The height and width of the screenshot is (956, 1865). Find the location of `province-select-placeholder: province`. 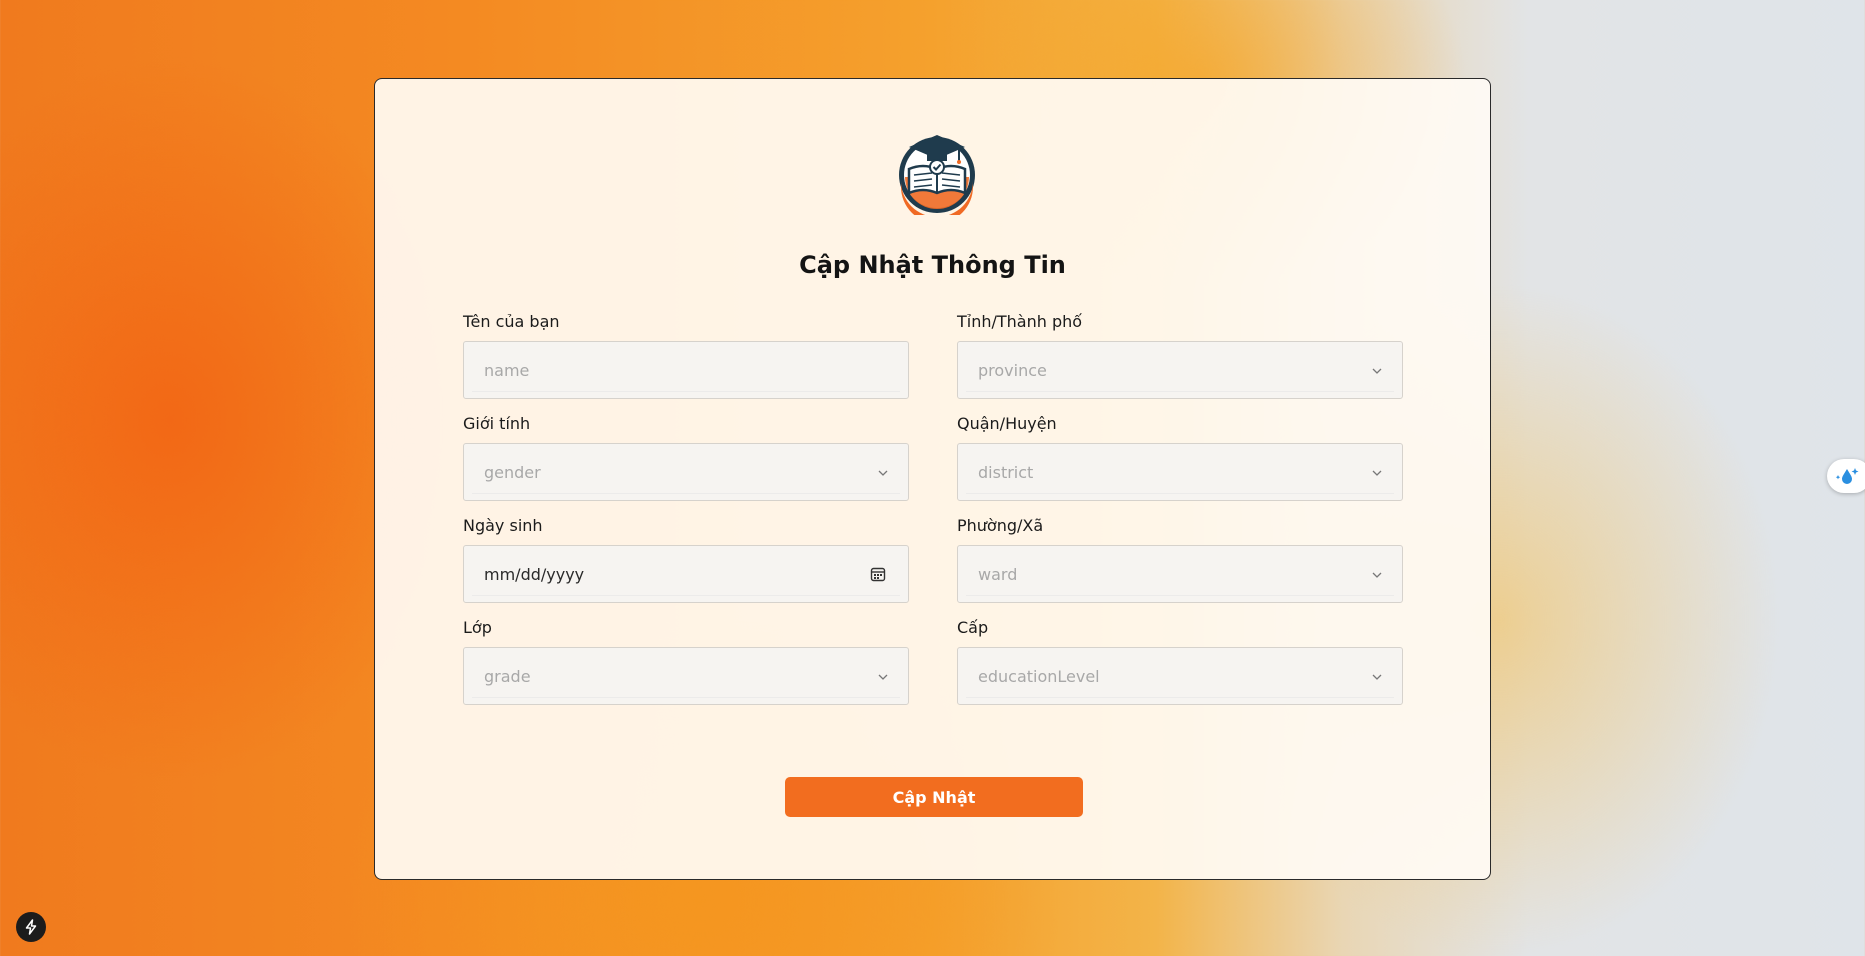

province-select-placeholder: province is located at coordinates (1012, 370).